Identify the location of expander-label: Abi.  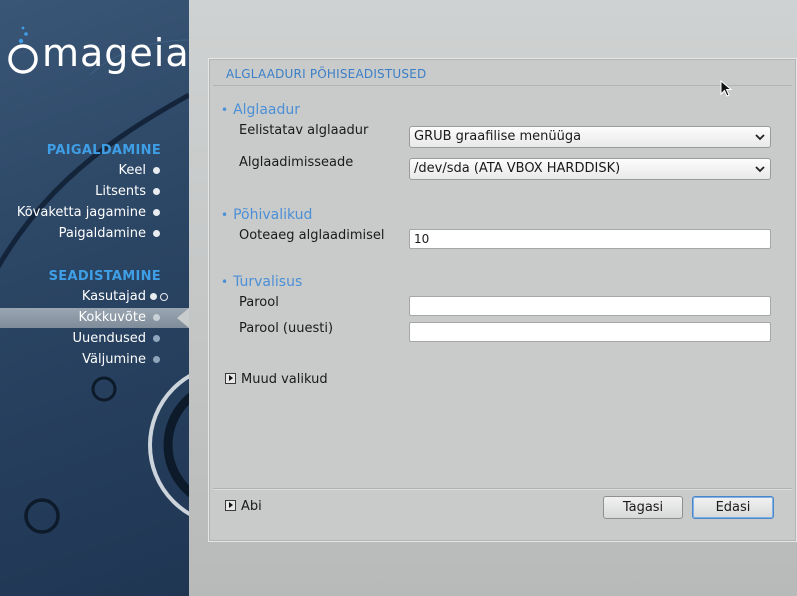
(251, 506).